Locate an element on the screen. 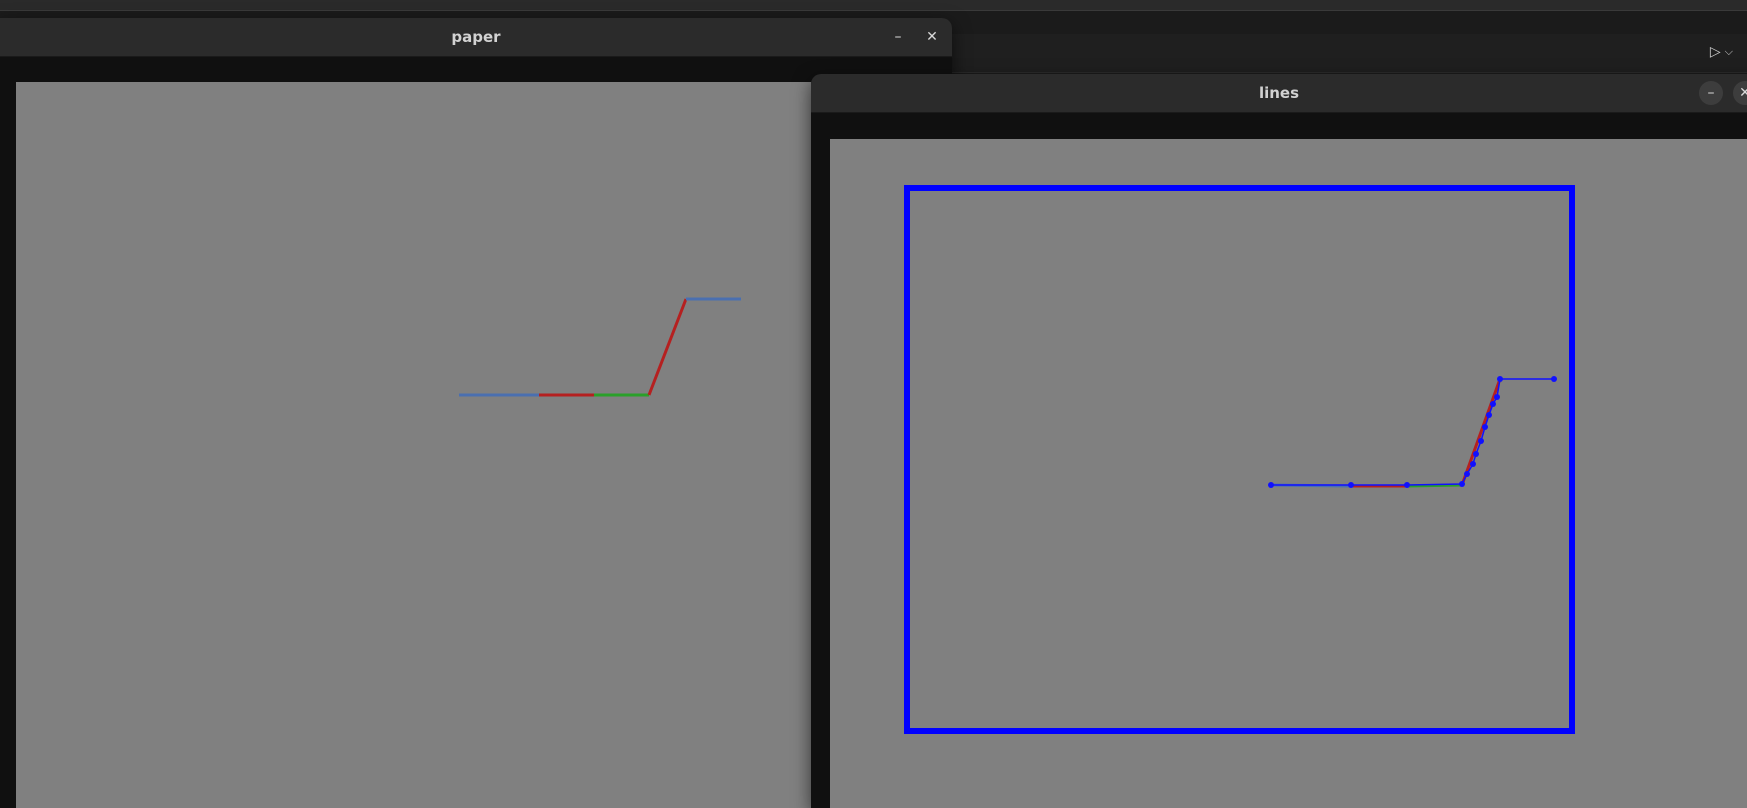 The image size is (1747, 808). lines-titlebar: lines is located at coordinates (1279, 93).